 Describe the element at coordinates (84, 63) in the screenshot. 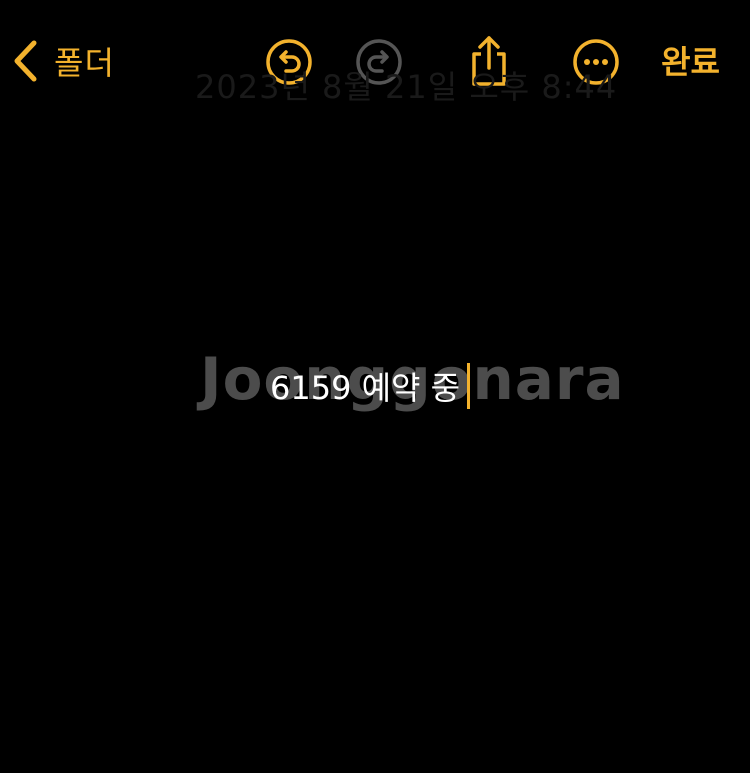

I see `back-button-label: 폴더` at that location.